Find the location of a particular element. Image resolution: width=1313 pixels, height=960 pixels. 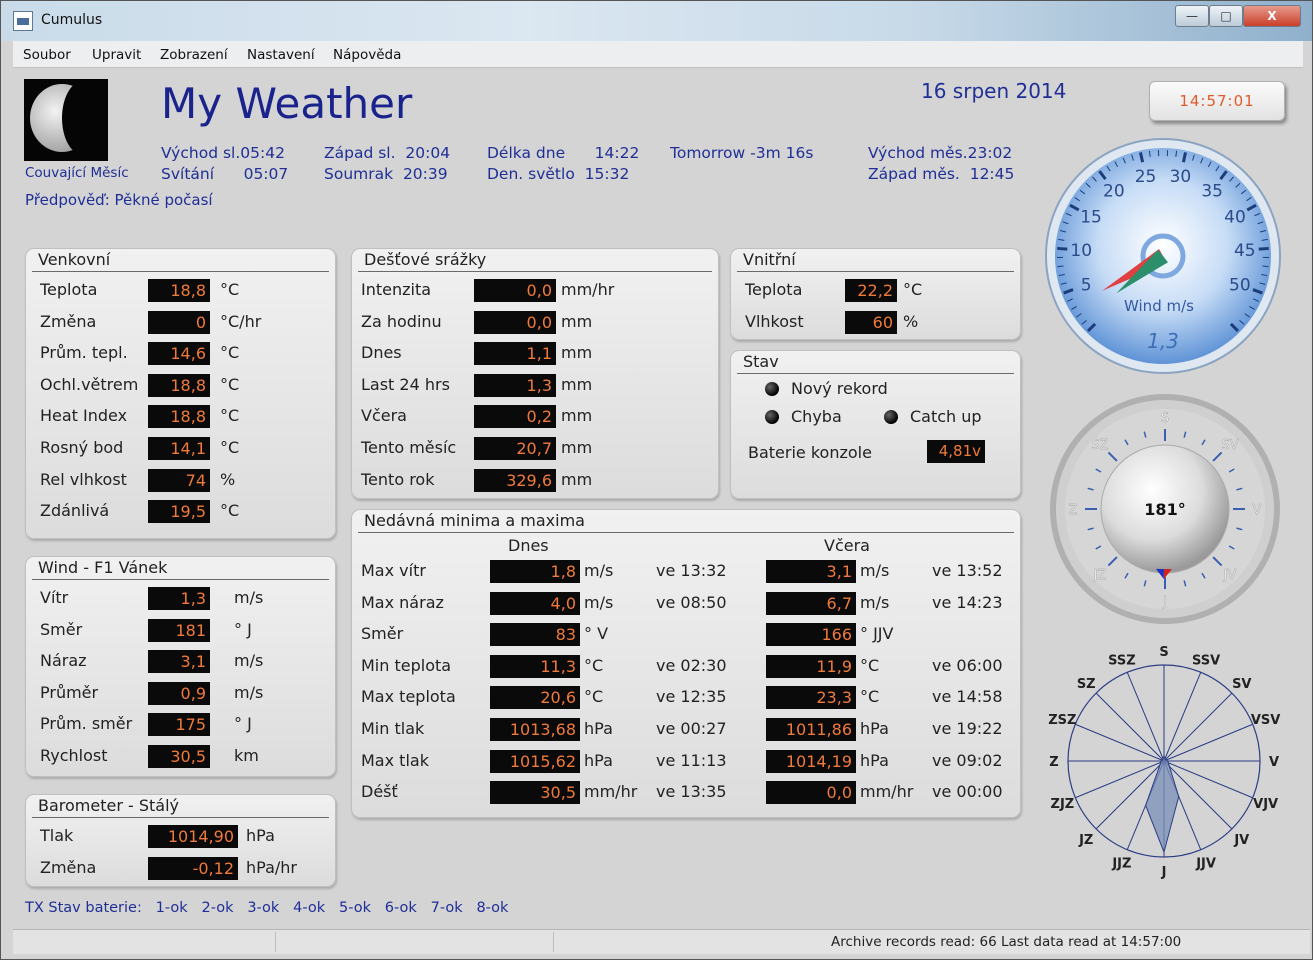

outdoor-value: 0 is located at coordinates (179, 322).